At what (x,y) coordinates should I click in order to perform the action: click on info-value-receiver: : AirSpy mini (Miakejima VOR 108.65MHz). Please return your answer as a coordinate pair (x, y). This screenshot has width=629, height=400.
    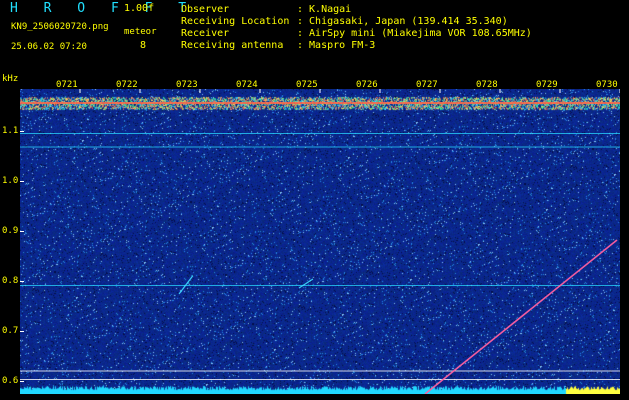
    Looking at the image, I should click on (414, 33).